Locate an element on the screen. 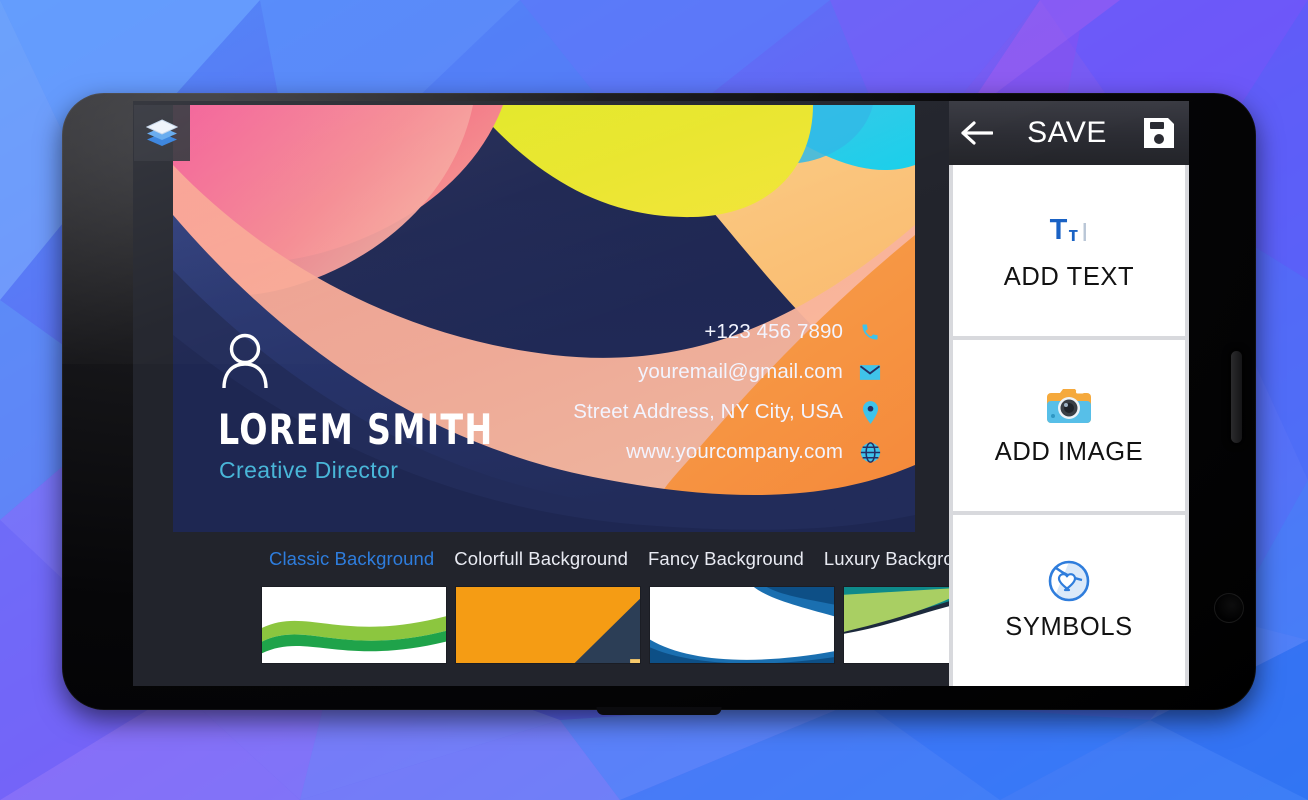 The height and width of the screenshot is (800, 1308). add-image-button: ADD IMAGE is located at coordinates (1069, 425).